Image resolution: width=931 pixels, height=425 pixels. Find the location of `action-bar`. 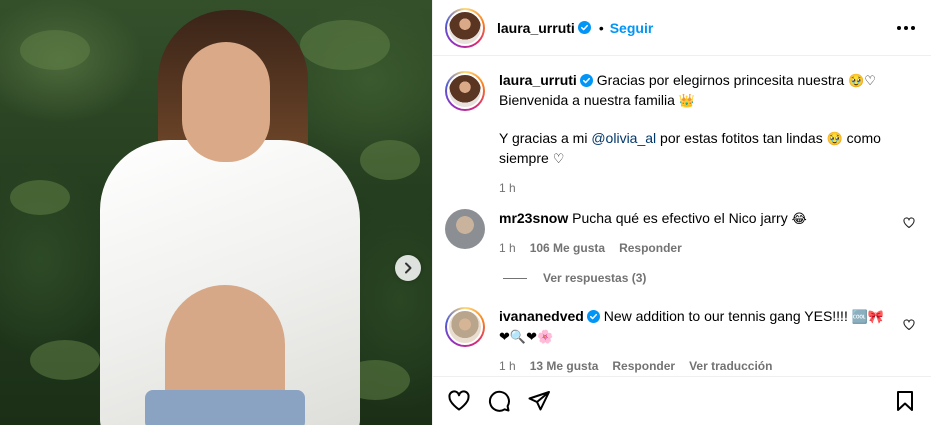

action-bar is located at coordinates (682, 400).